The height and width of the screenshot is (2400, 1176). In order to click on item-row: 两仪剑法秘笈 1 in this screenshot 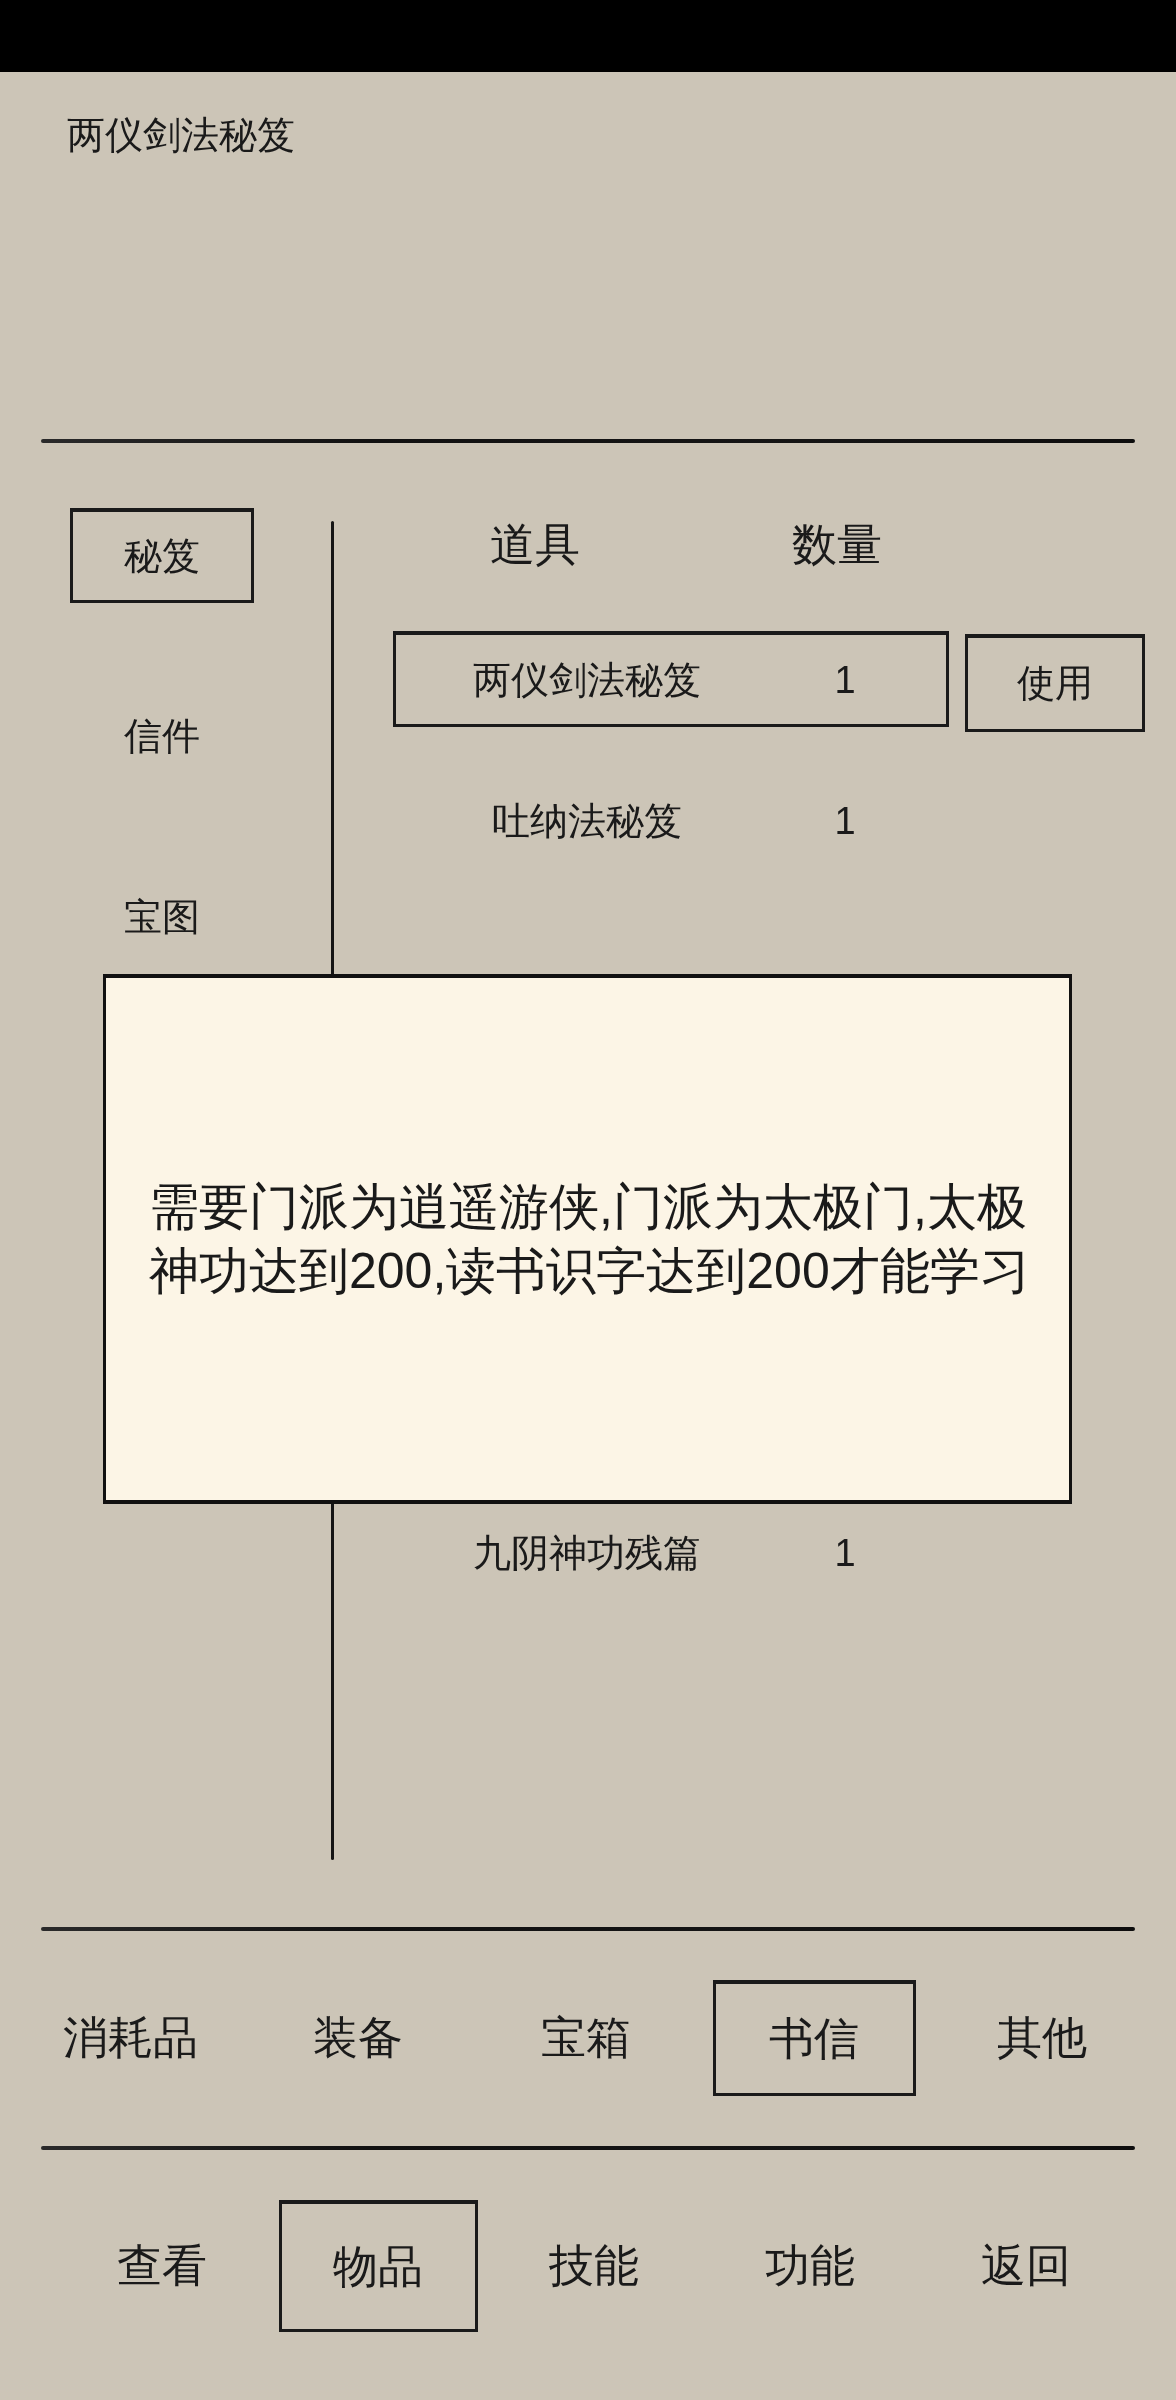, I will do `click(671, 679)`.